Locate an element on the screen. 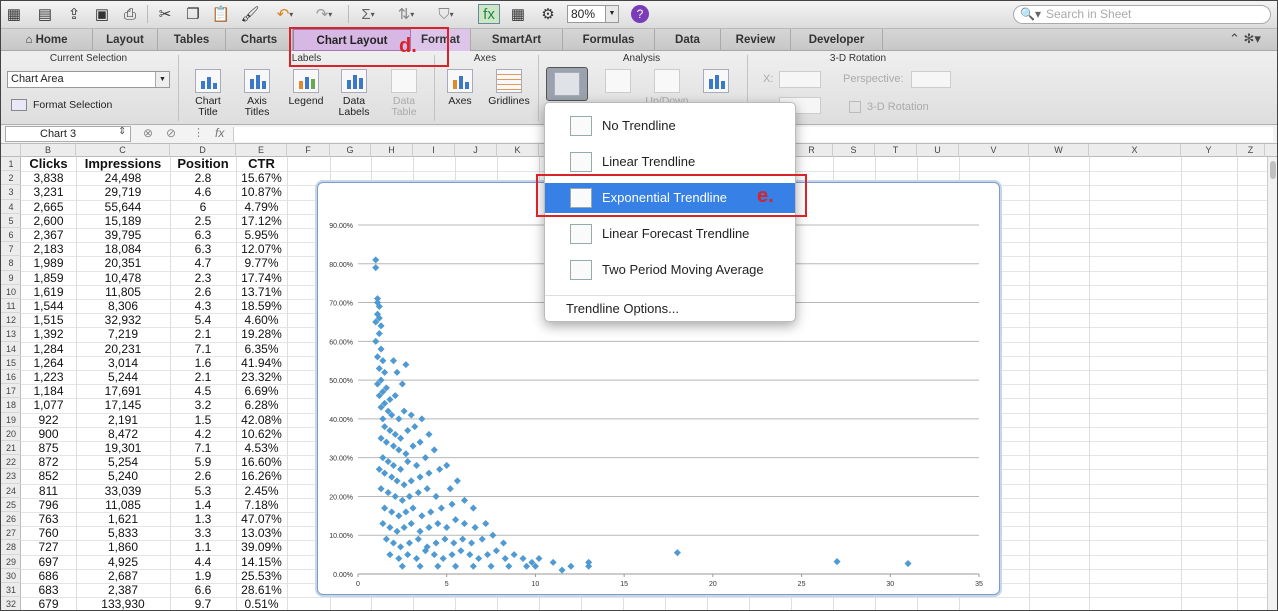 The height and width of the screenshot is (611, 1278). table-cell: 12.07% is located at coordinates (261, 249).